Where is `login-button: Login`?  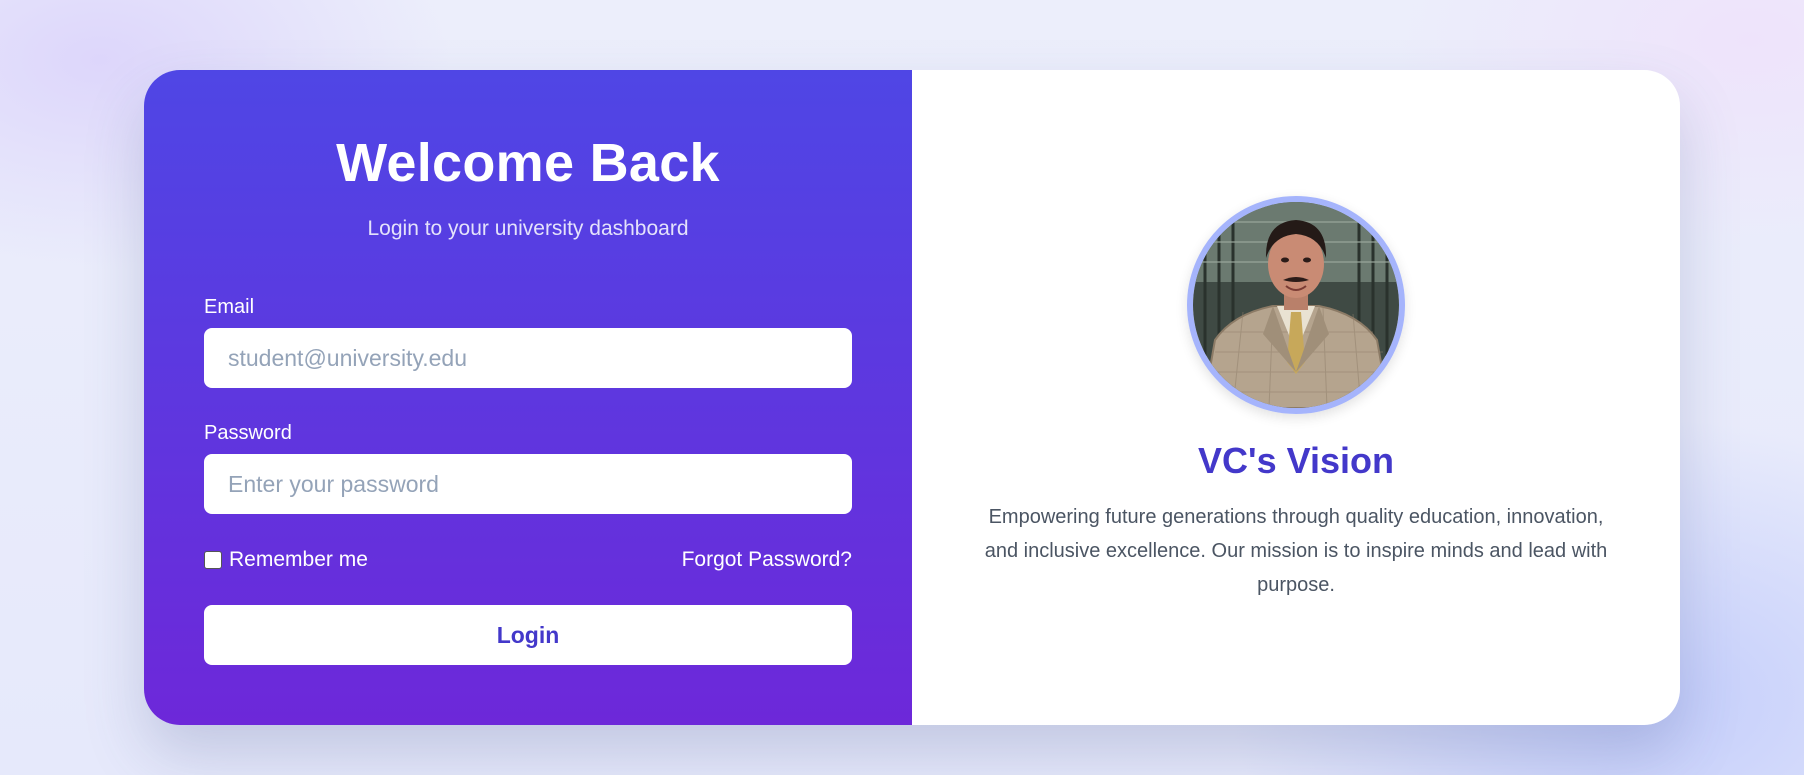 login-button: Login is located at coordinates (528, 635).